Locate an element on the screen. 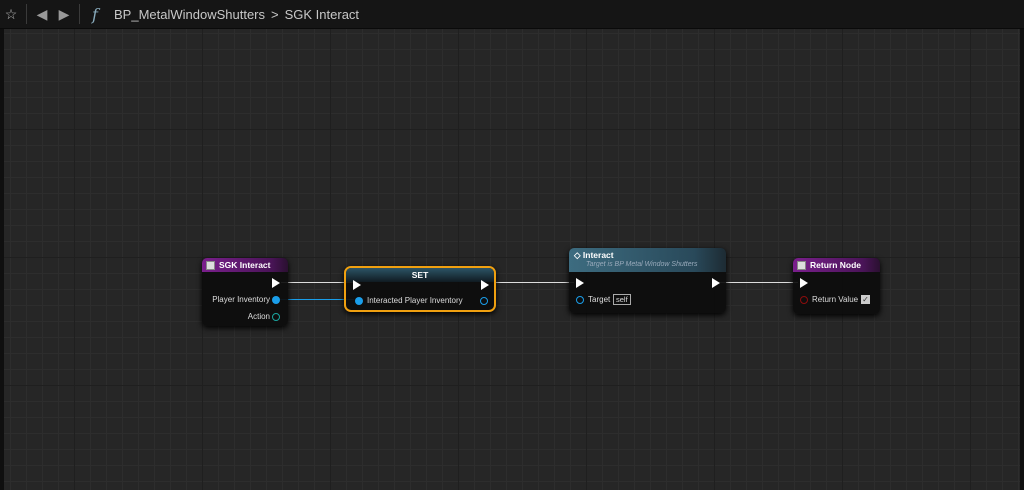 This screenshot has width=1024, height=490. pin-label: Return Value is located at coordinates (835, 299).